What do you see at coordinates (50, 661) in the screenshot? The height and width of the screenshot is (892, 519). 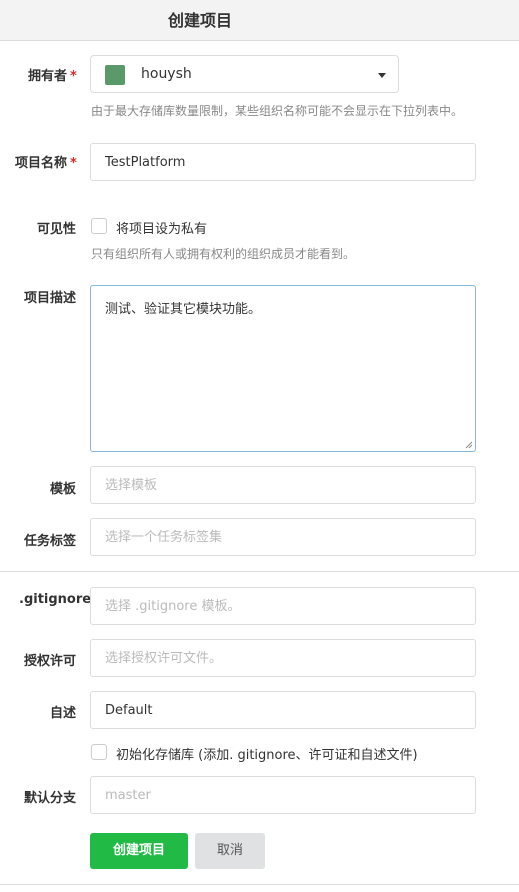 I see `license-label: 授权许可` at bounding box center [50, 661].